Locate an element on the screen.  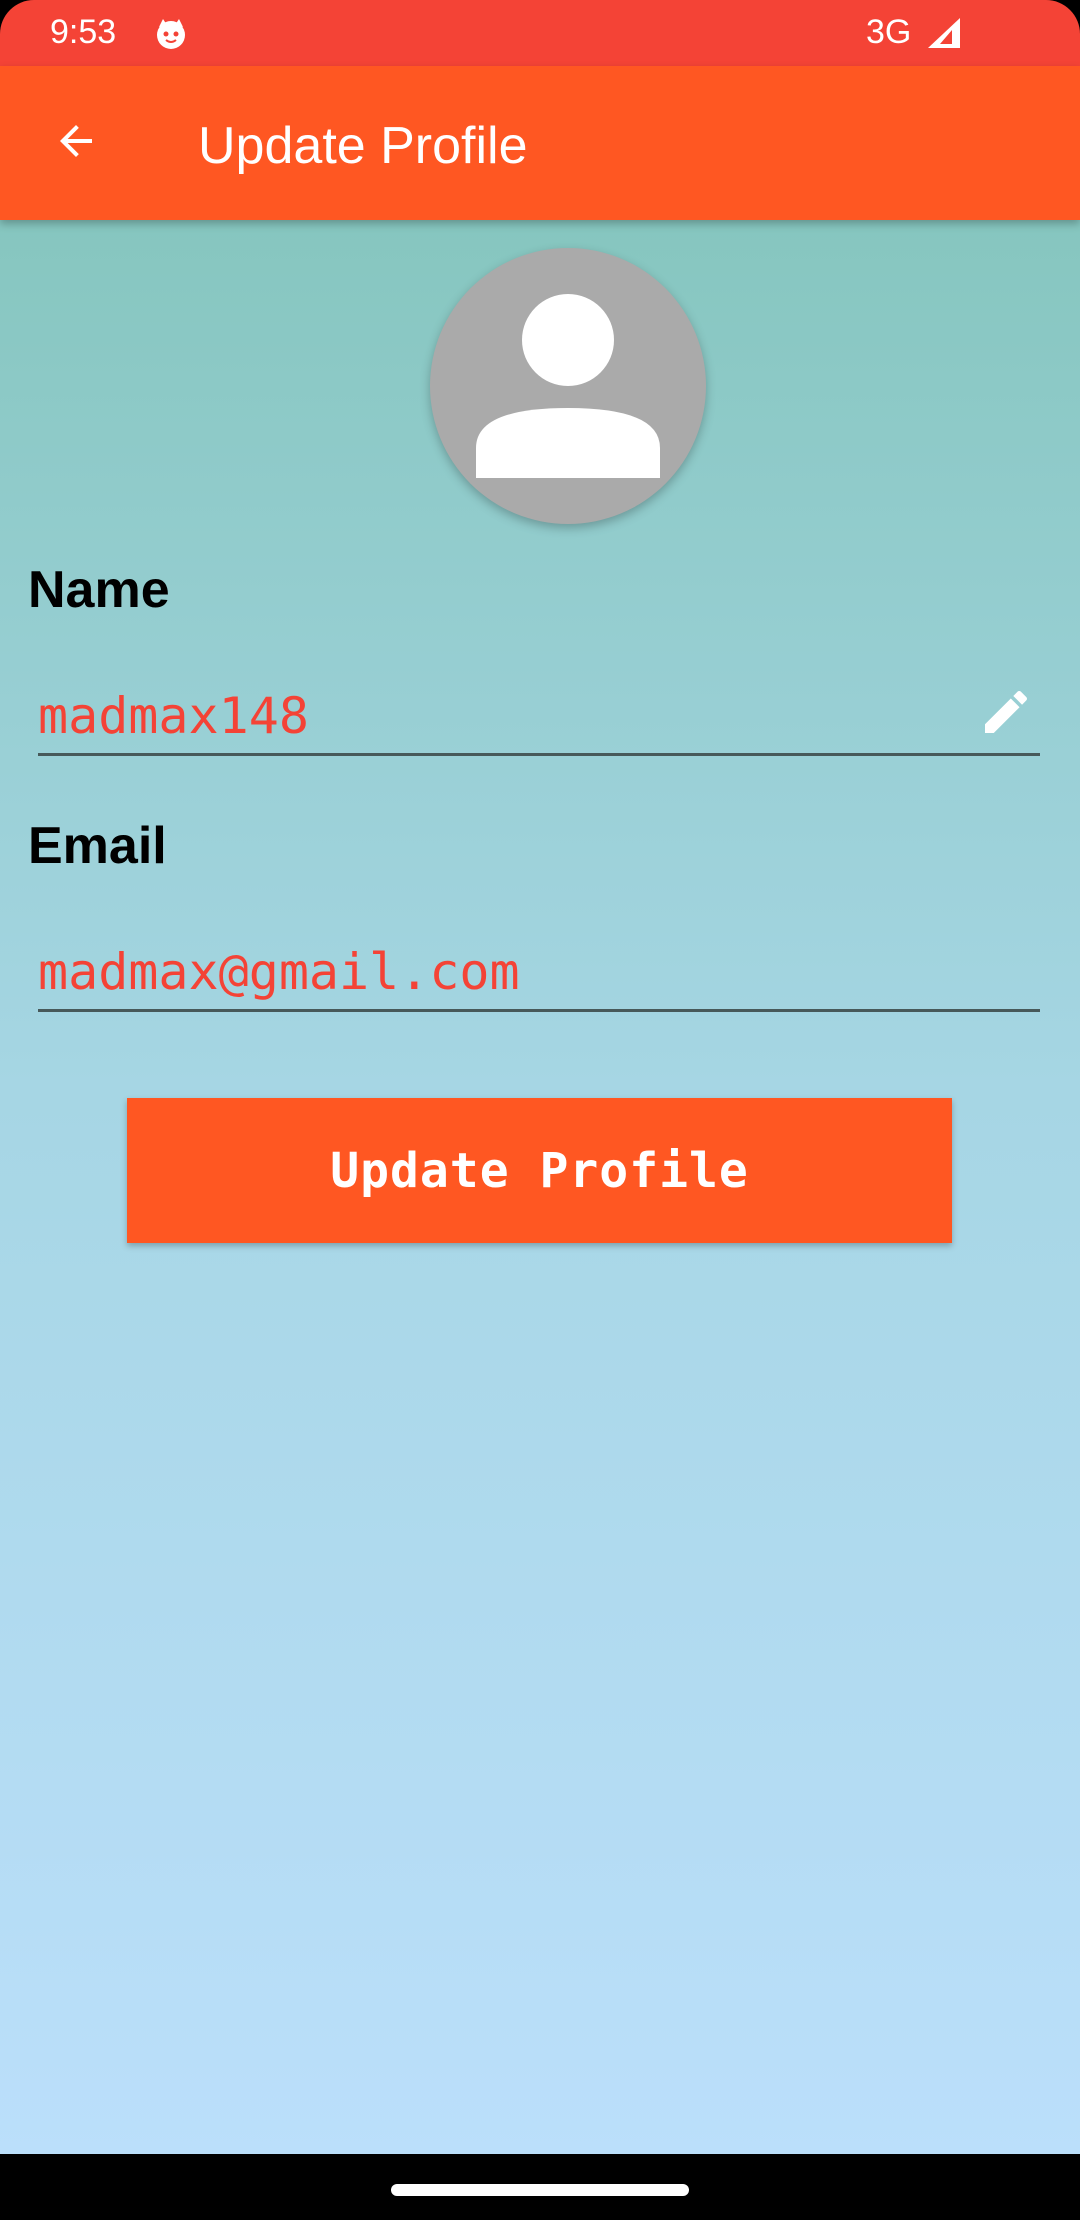
network-type: 3G is located at coordinates (889, 32).